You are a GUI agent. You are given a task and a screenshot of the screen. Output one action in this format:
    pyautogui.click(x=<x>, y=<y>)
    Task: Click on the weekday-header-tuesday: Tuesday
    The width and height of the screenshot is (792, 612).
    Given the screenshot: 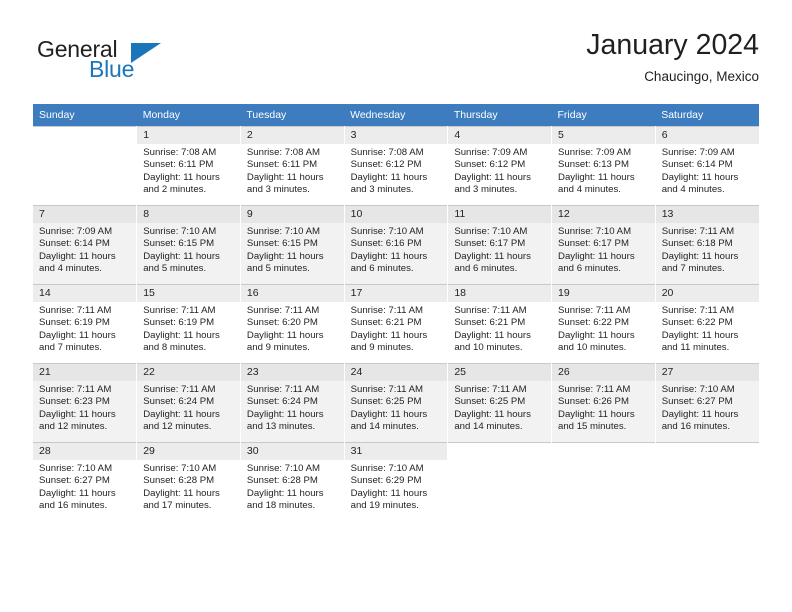 What is the action you would take?
    pyautogui.click(x=292, y=115)
    